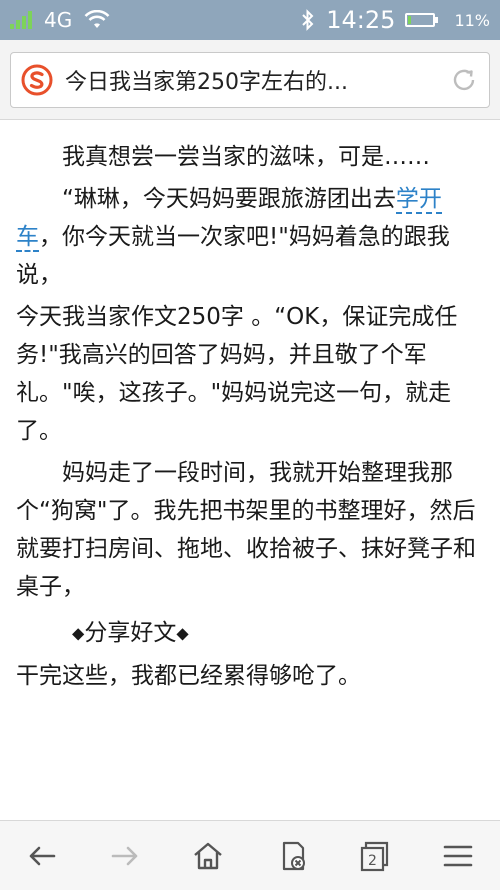 Image resolution: width=500 pixels, height=890 pixels. I want to click on paragraph-5: 干完这些，我都已经累得够呛了。, so click(188, 675).